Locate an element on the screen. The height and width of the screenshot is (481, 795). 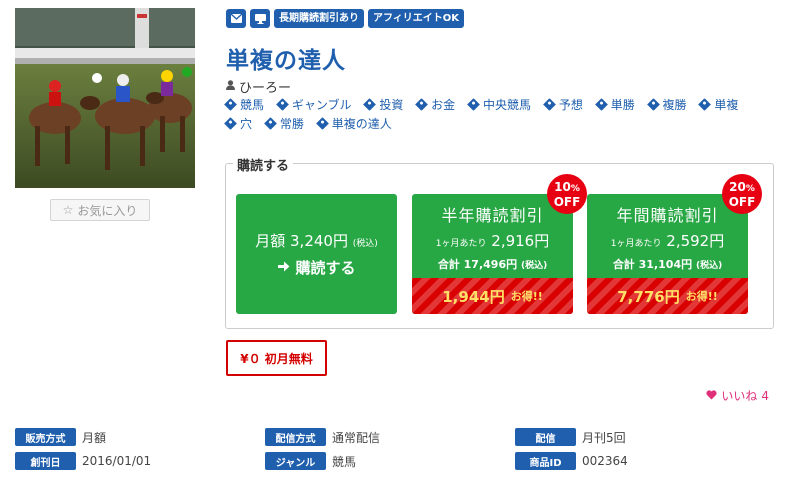
savings-banner: 1,944円 お得!! is located at coordinates (492, 296).